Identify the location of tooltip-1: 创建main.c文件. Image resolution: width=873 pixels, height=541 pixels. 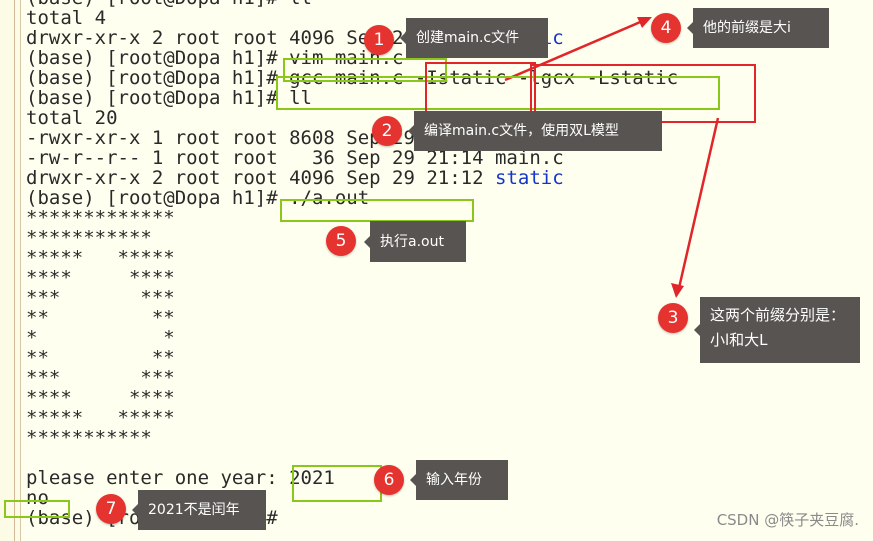
(474, 38).